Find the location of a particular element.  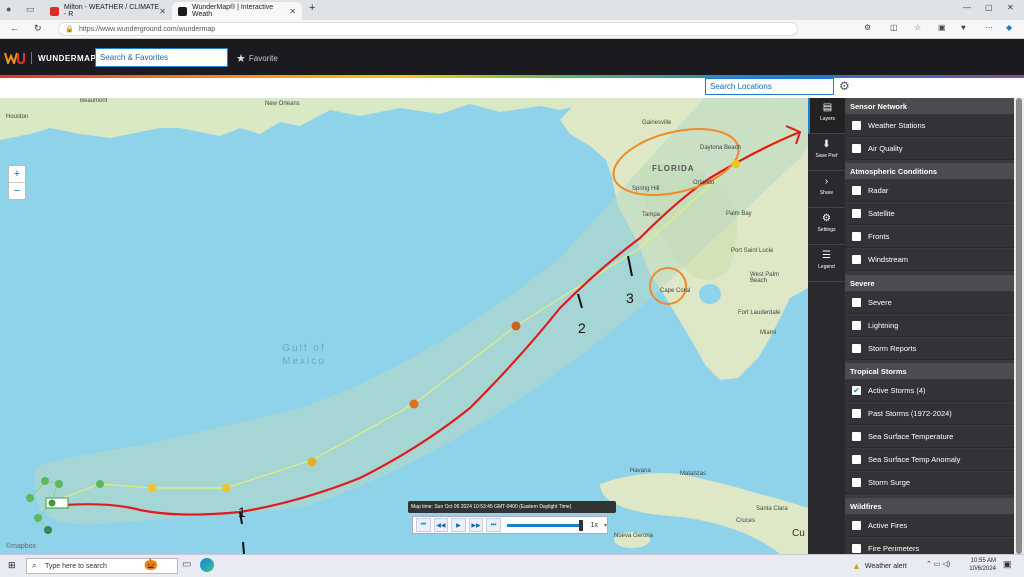

skip-forward-button: ⏭ is located at coordinates (493, 525).